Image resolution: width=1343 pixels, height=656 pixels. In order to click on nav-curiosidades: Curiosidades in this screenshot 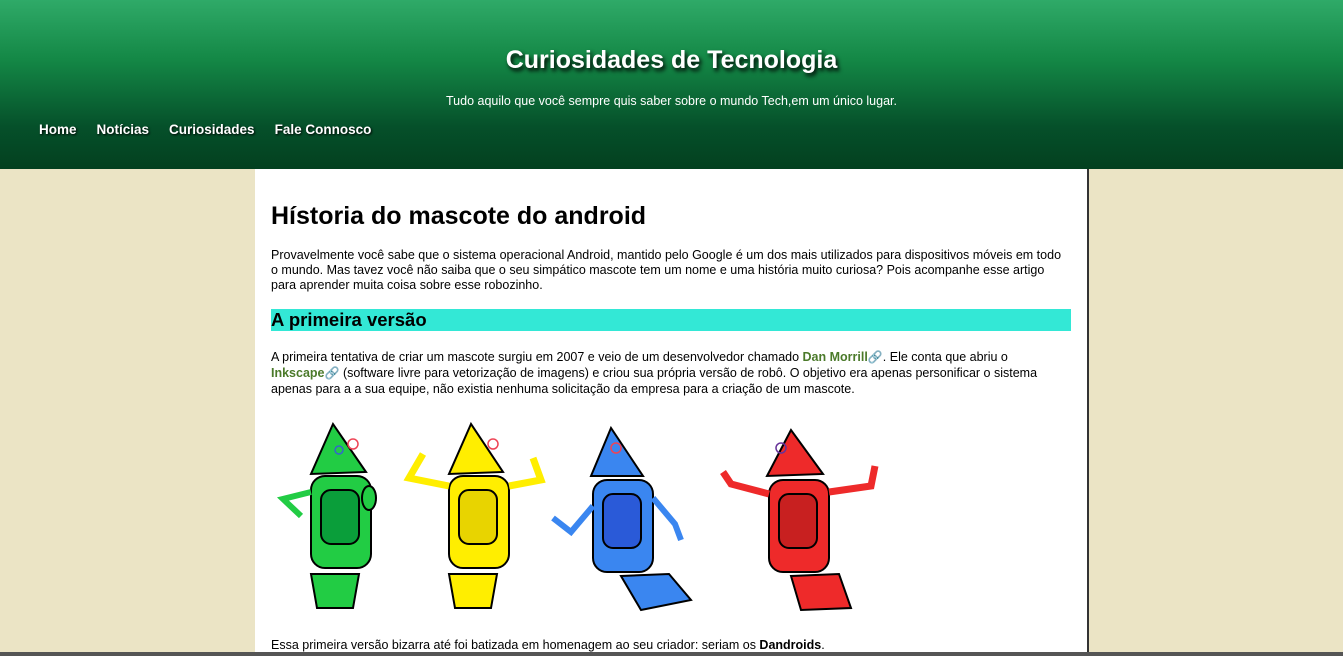, I will do `click(212, 129)`.